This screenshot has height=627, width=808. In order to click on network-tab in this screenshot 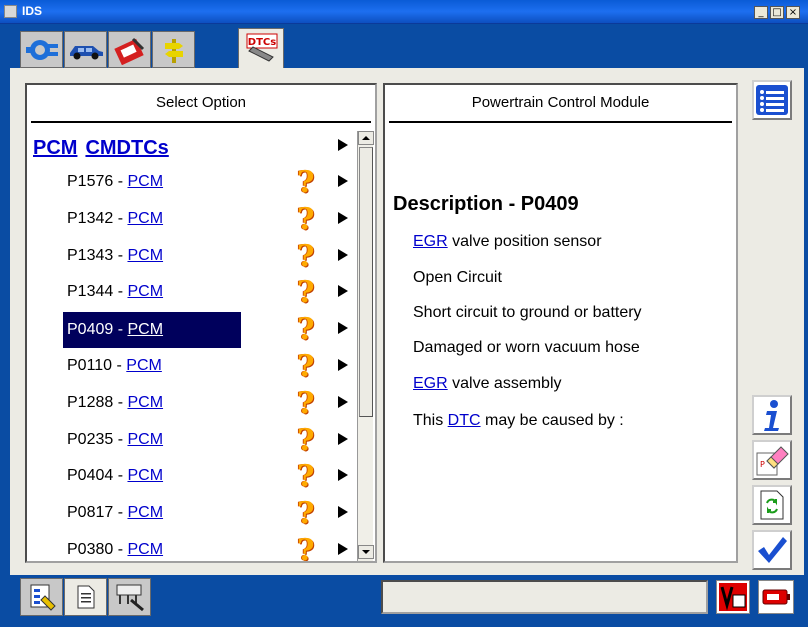, I will do `click(129, 597)`.